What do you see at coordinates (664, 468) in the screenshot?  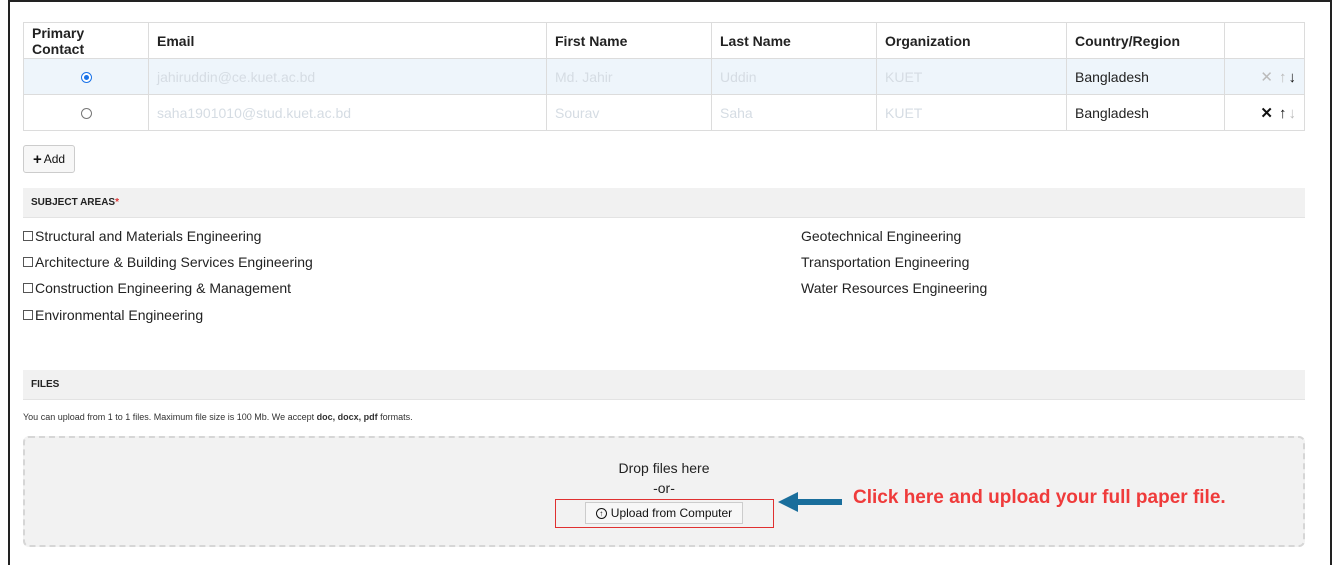 I see `drop-files-text: Drop files here` at bounding box center [664, 468].